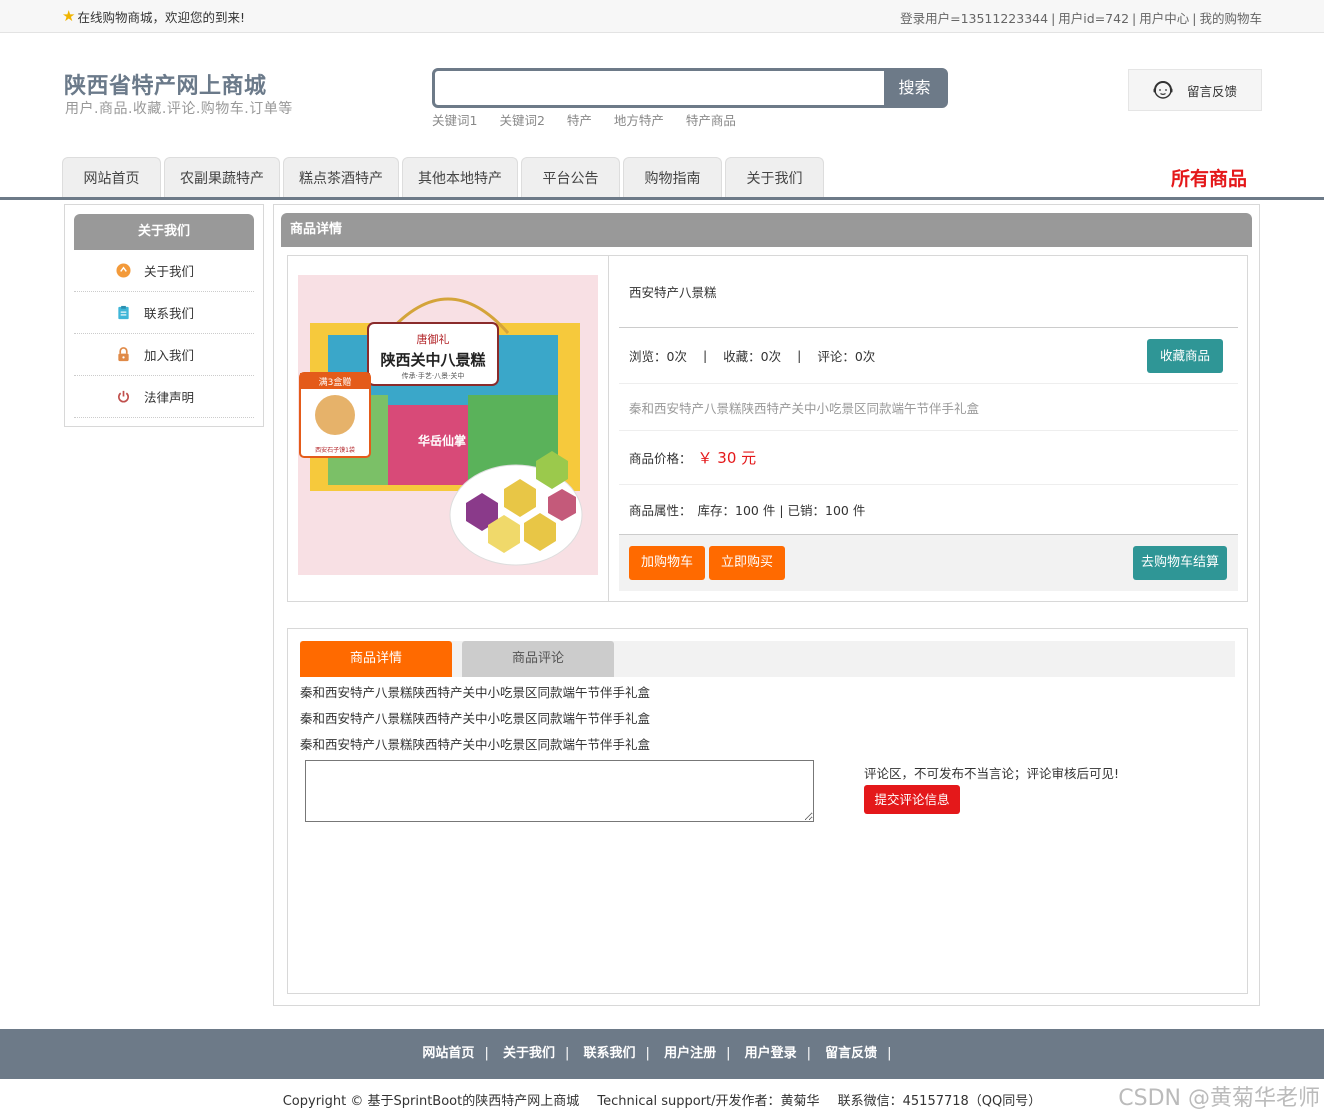 Image resolution: width=1324 pixels, height=1118 pixels. I want to click on product-name: 西安特产八景糕, so click(673, 292).